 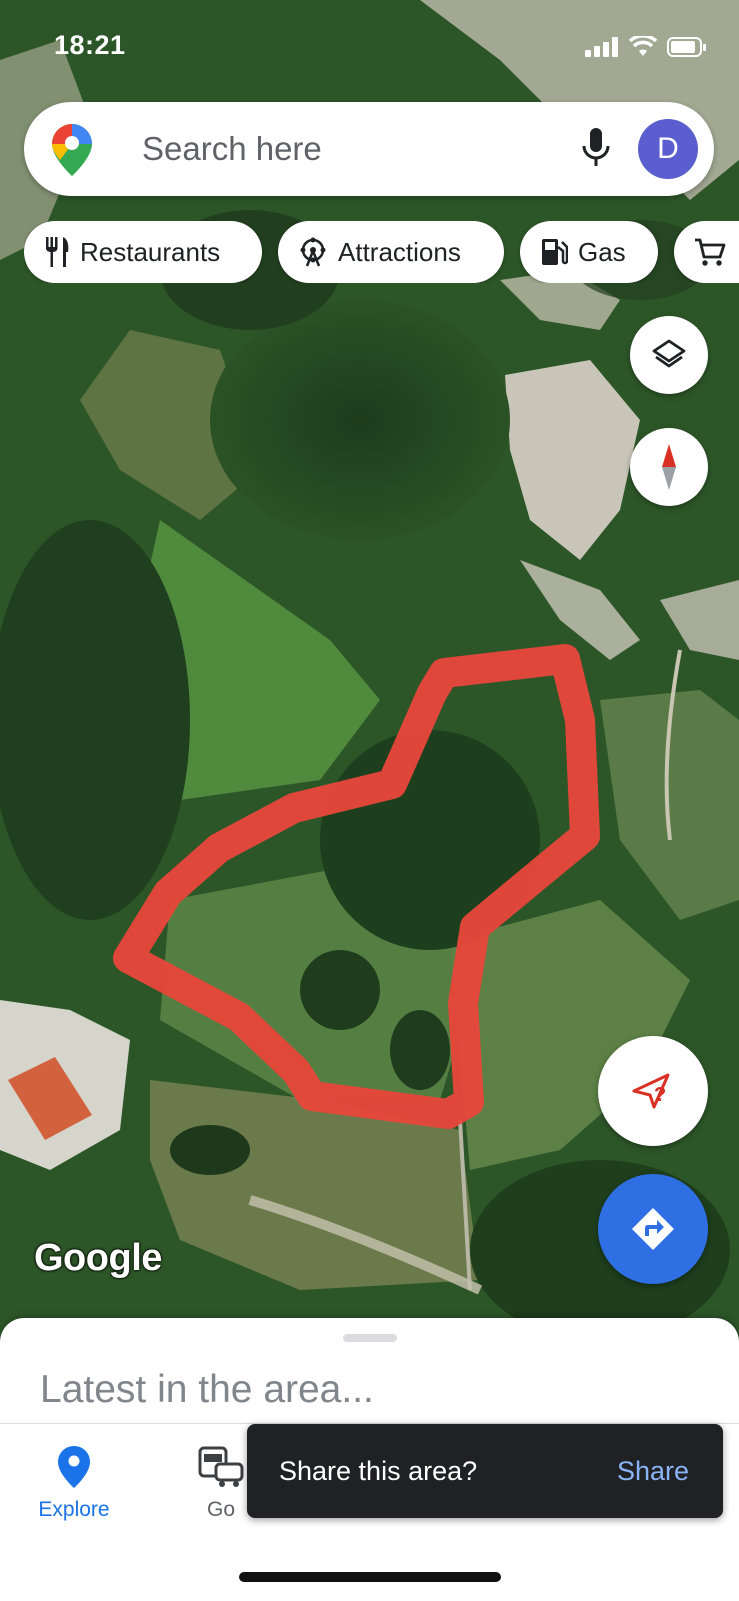 What do you see at coordinates (399, 251) in the screenshot?
I see `chip-label: Attractions` at bounding box center [399, 251].